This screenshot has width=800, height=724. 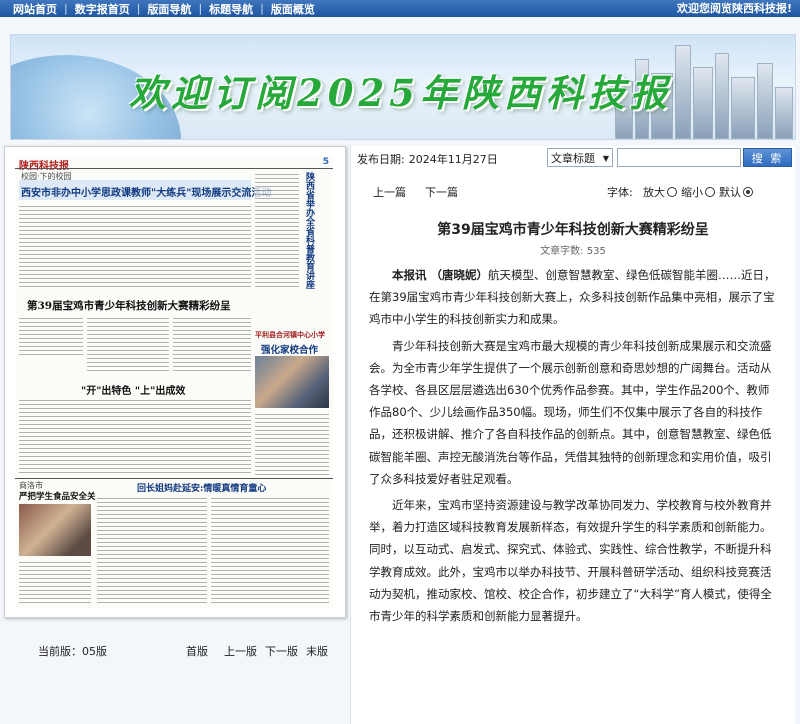 I want to click on nav-page-overview-link: 版面概览, so click(x=293, y=9).